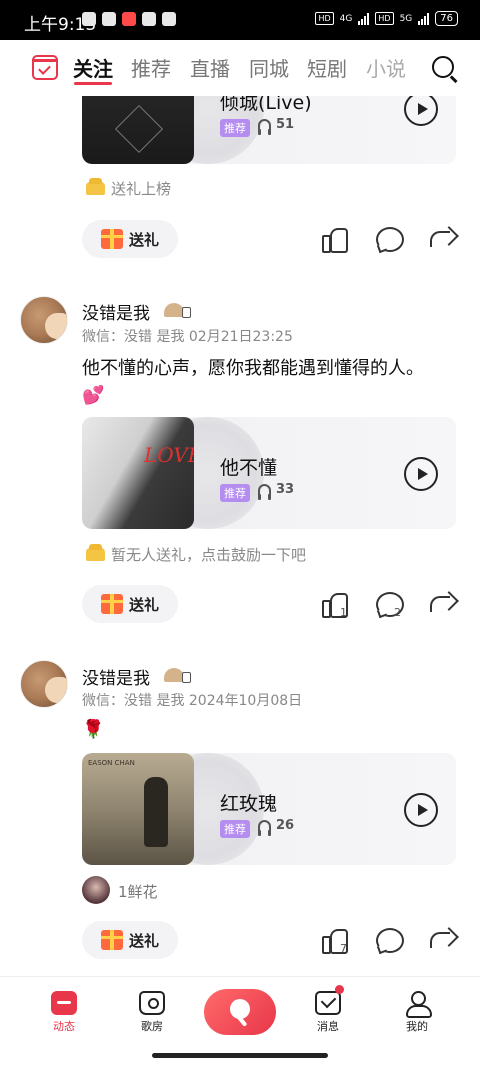 The height and width of the screenshot is (1066, 480). What do you see at coordinates (253, 368) in the screenshot?
I see `post-text: 他不懂的心声，愿你我都能遇到懂得的人。` at bounding box center [253, 368].